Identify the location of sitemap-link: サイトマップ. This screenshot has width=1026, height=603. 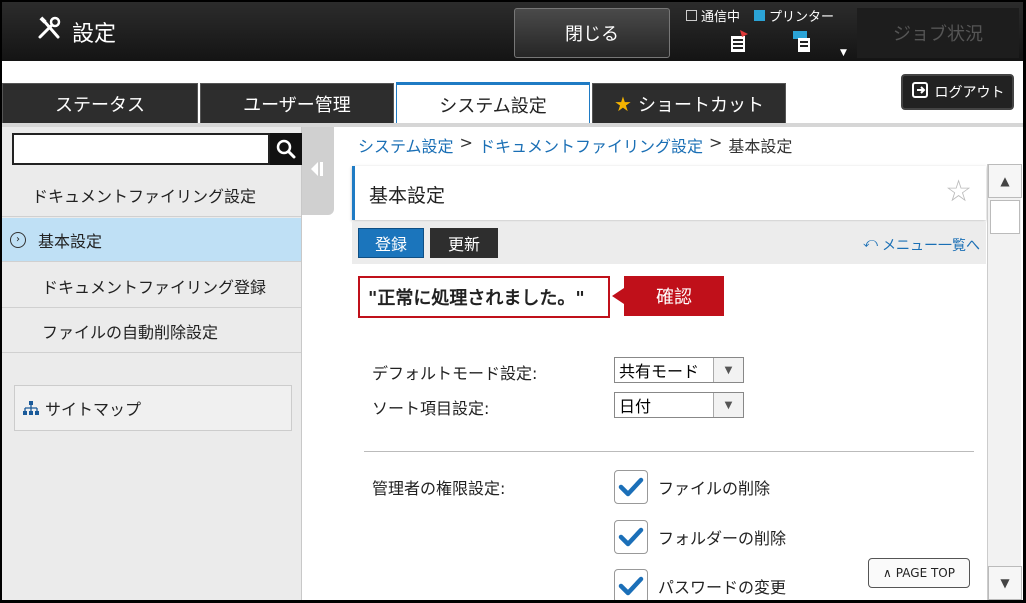
(153, 408).